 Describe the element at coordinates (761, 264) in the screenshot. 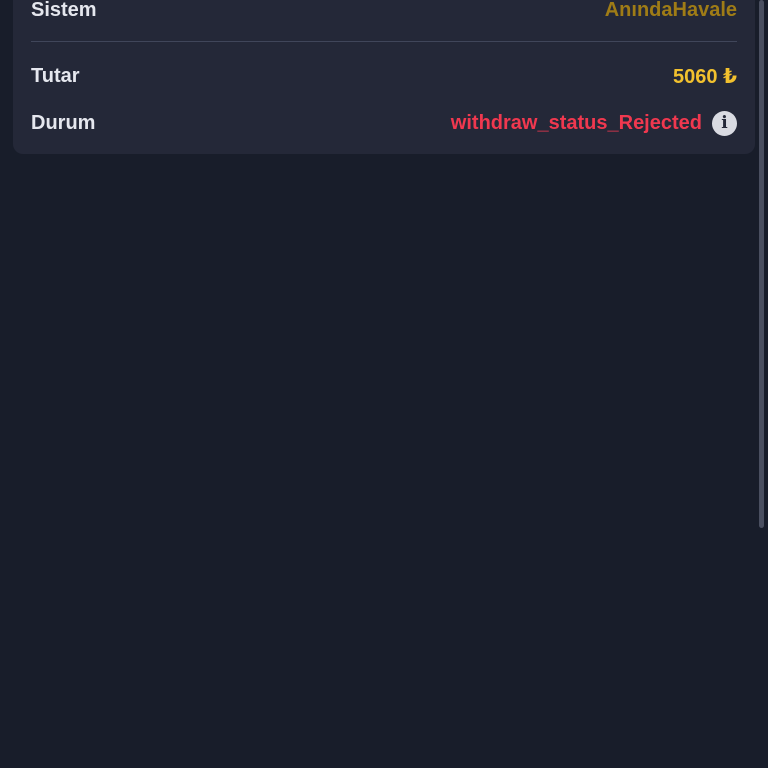

I see `vertical-scrollbar` at that location.